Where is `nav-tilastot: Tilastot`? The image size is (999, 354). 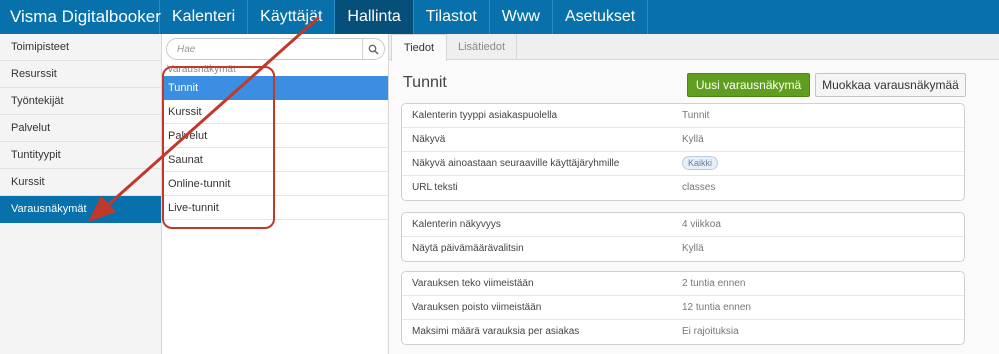 nav-tilastot: Tilastot is located at coordinates (452, 17).